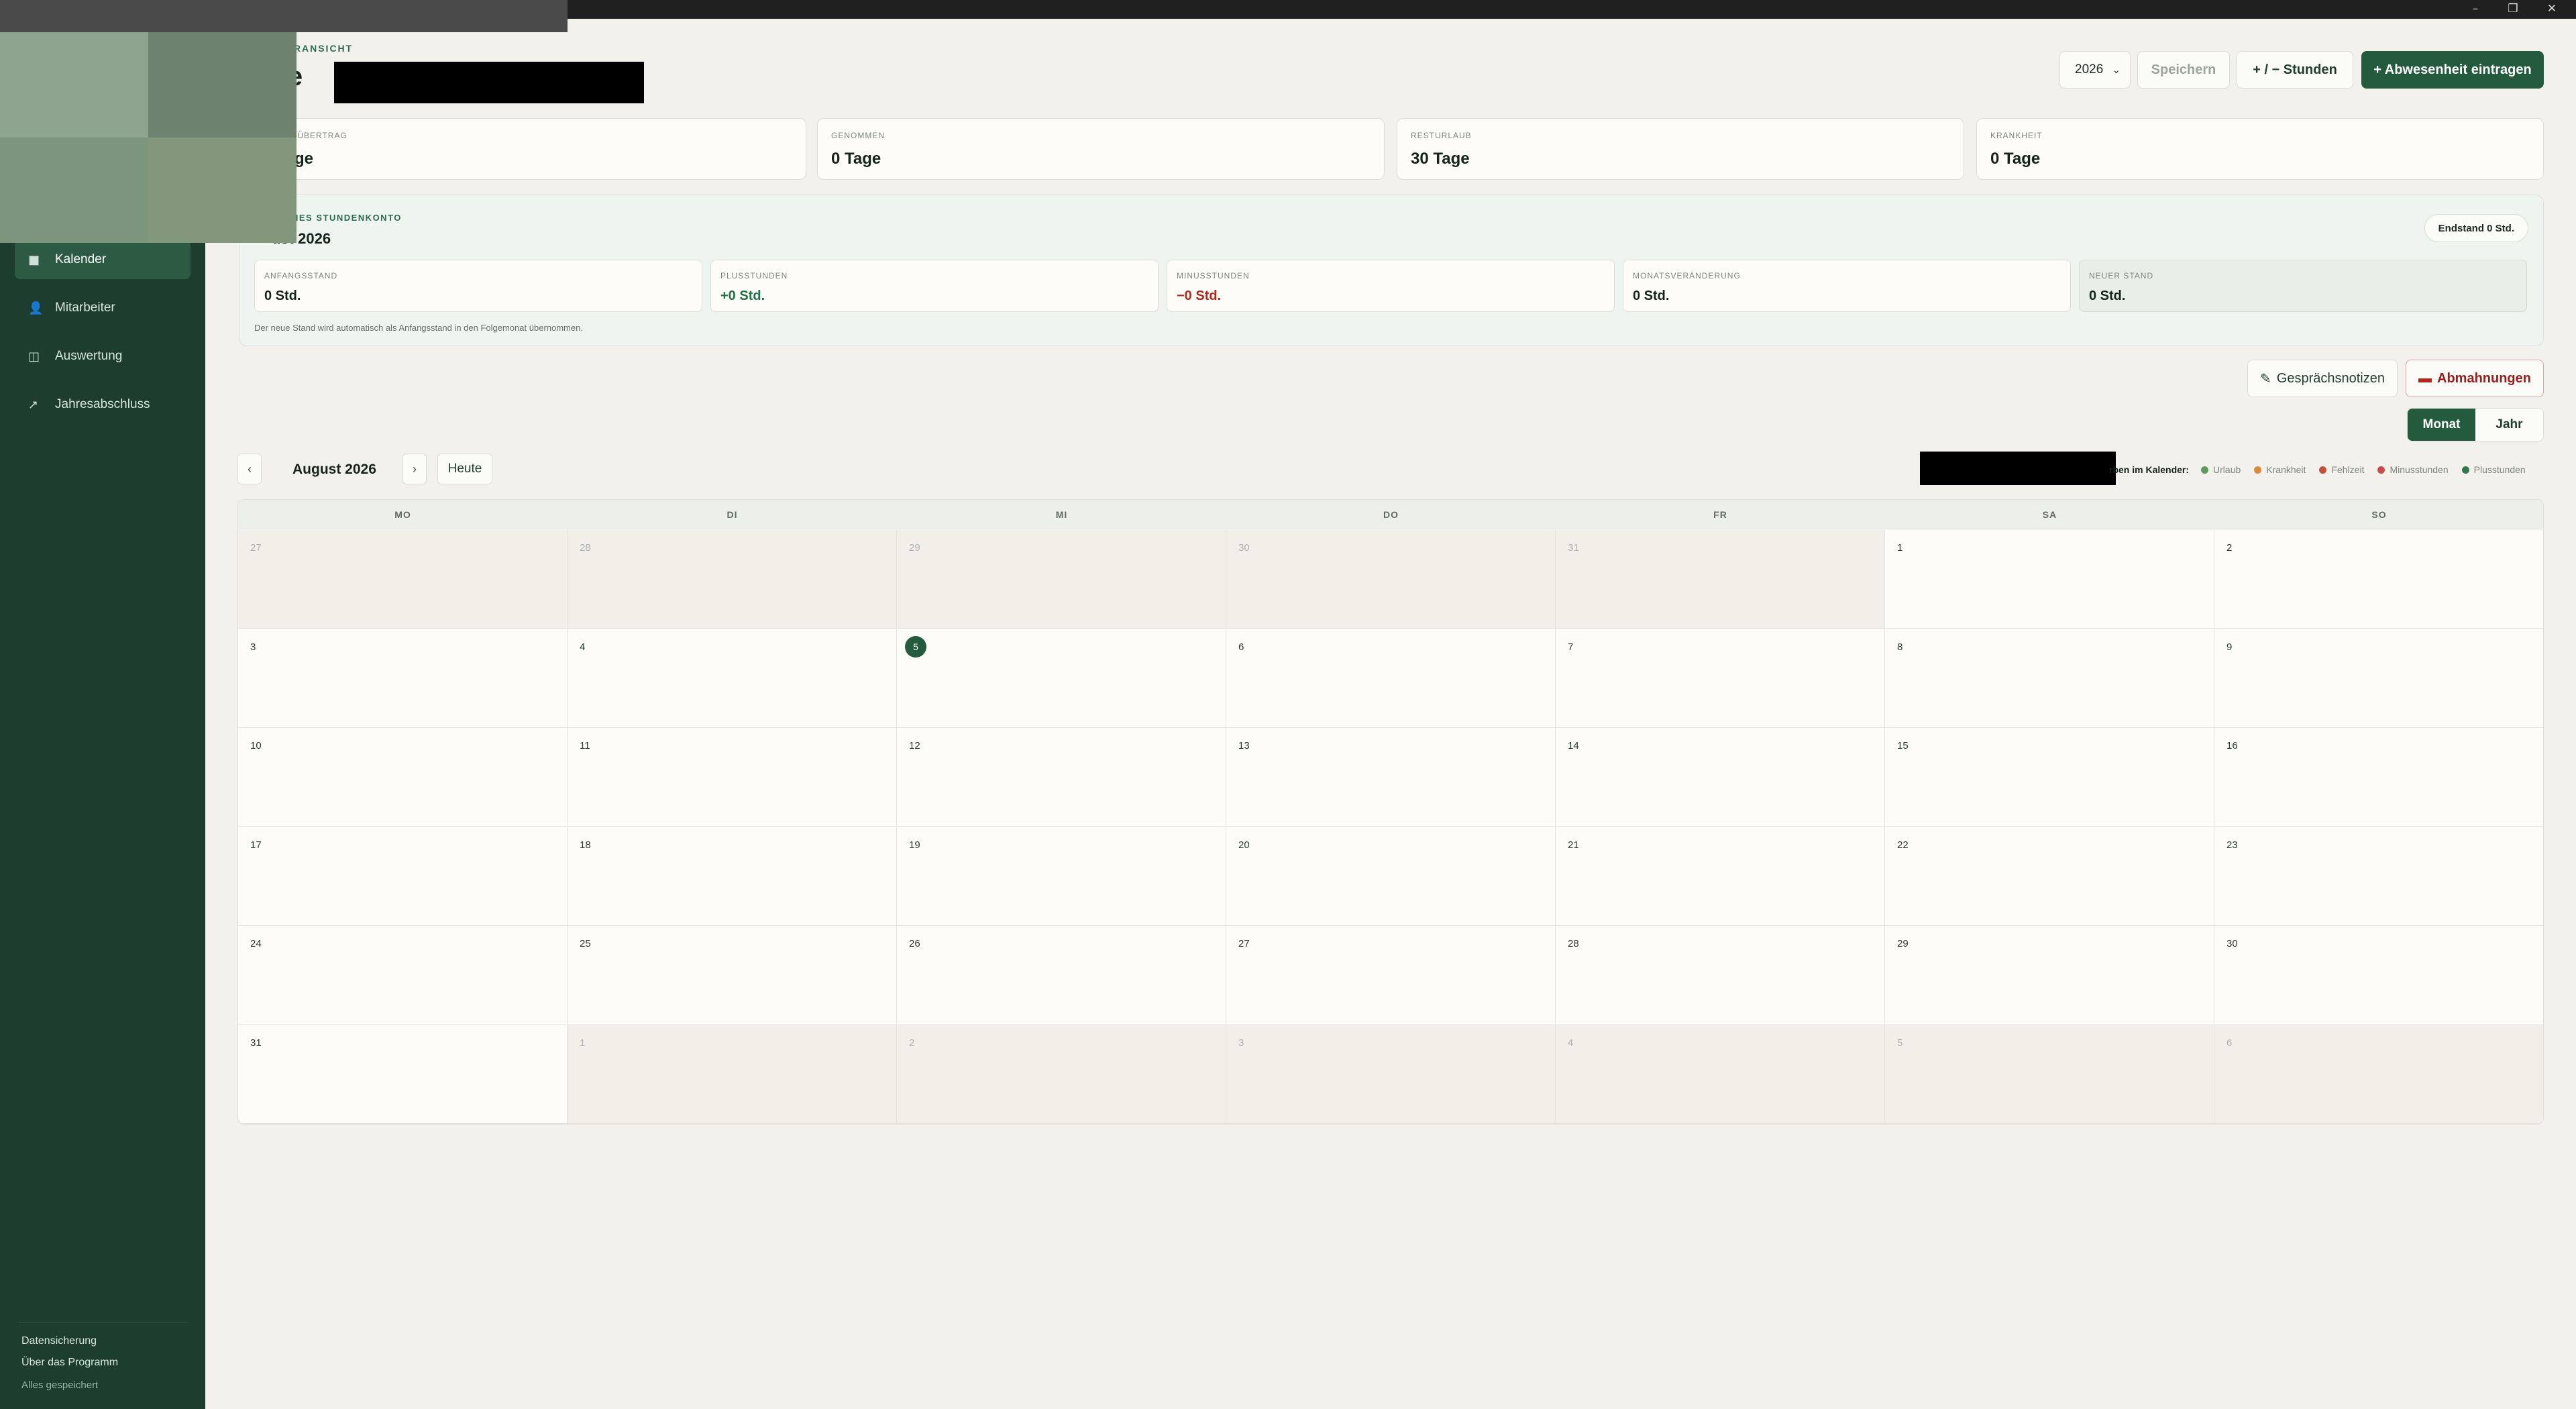 The width and height of the screenshot is (2576, 1409). What do you see at coordinates (103, 308) in the screenshot?
I see `sidebar-item-mitarbeiter: 👤 Mitarbeiter` at bounding box center [103, 308].